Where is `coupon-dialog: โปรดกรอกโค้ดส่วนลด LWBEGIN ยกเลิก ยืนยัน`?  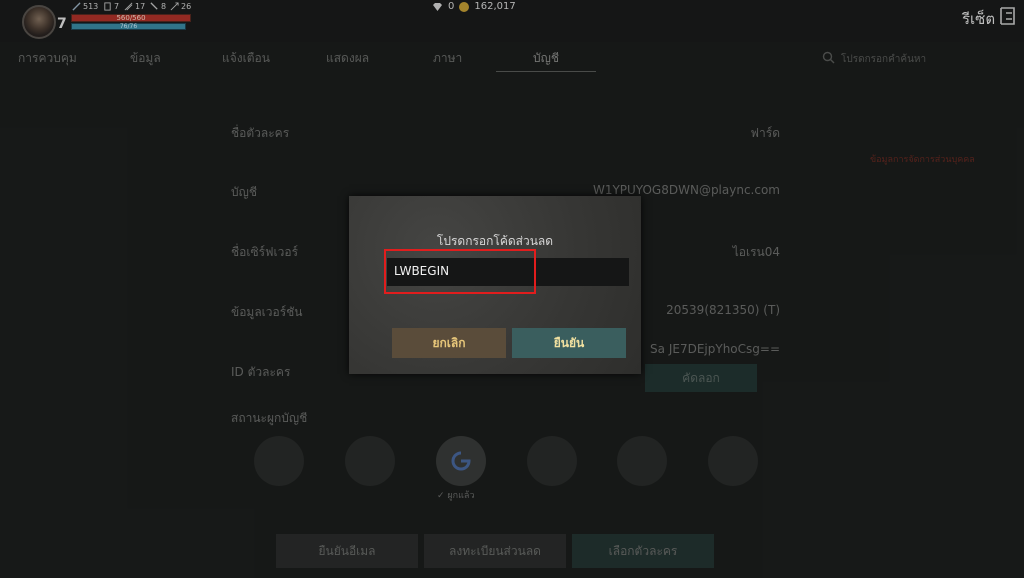
coupon-dialog: โปรดกรอกโค้ดส่วนลด LWBEGIN ยกเลิก ยืนยัน is located at coordinates (495, 285).